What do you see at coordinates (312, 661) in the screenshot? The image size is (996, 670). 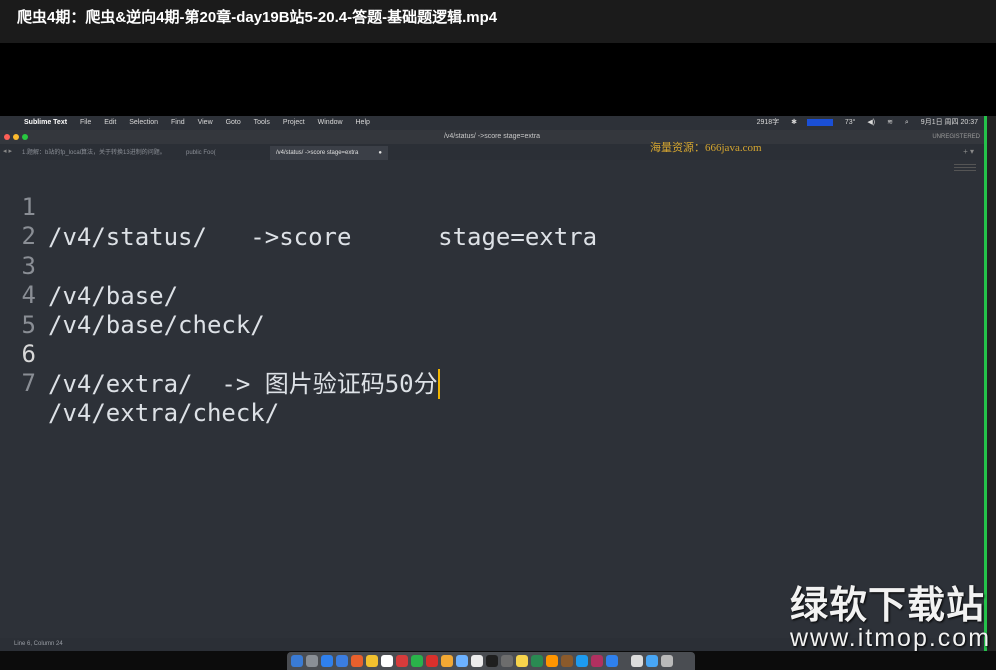 I see `launchpad-icon` at bounding box center [312, 661].